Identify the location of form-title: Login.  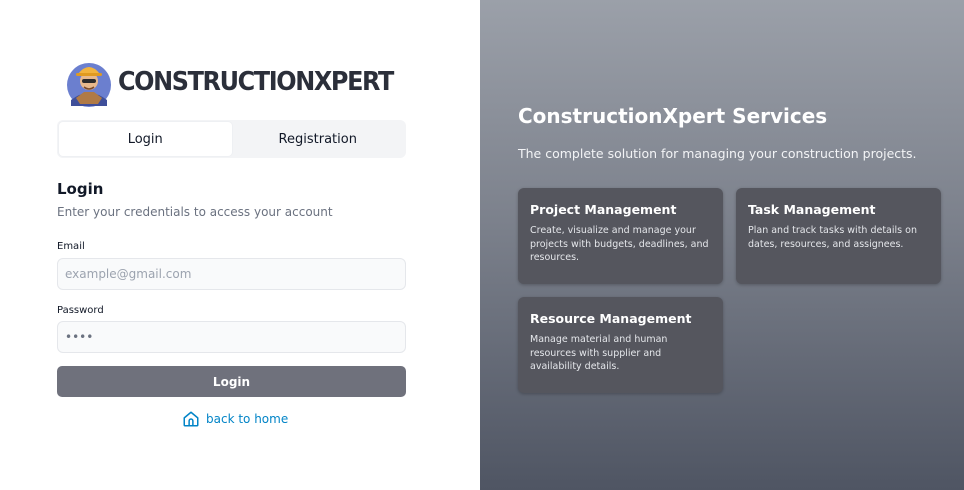
(80, 189).